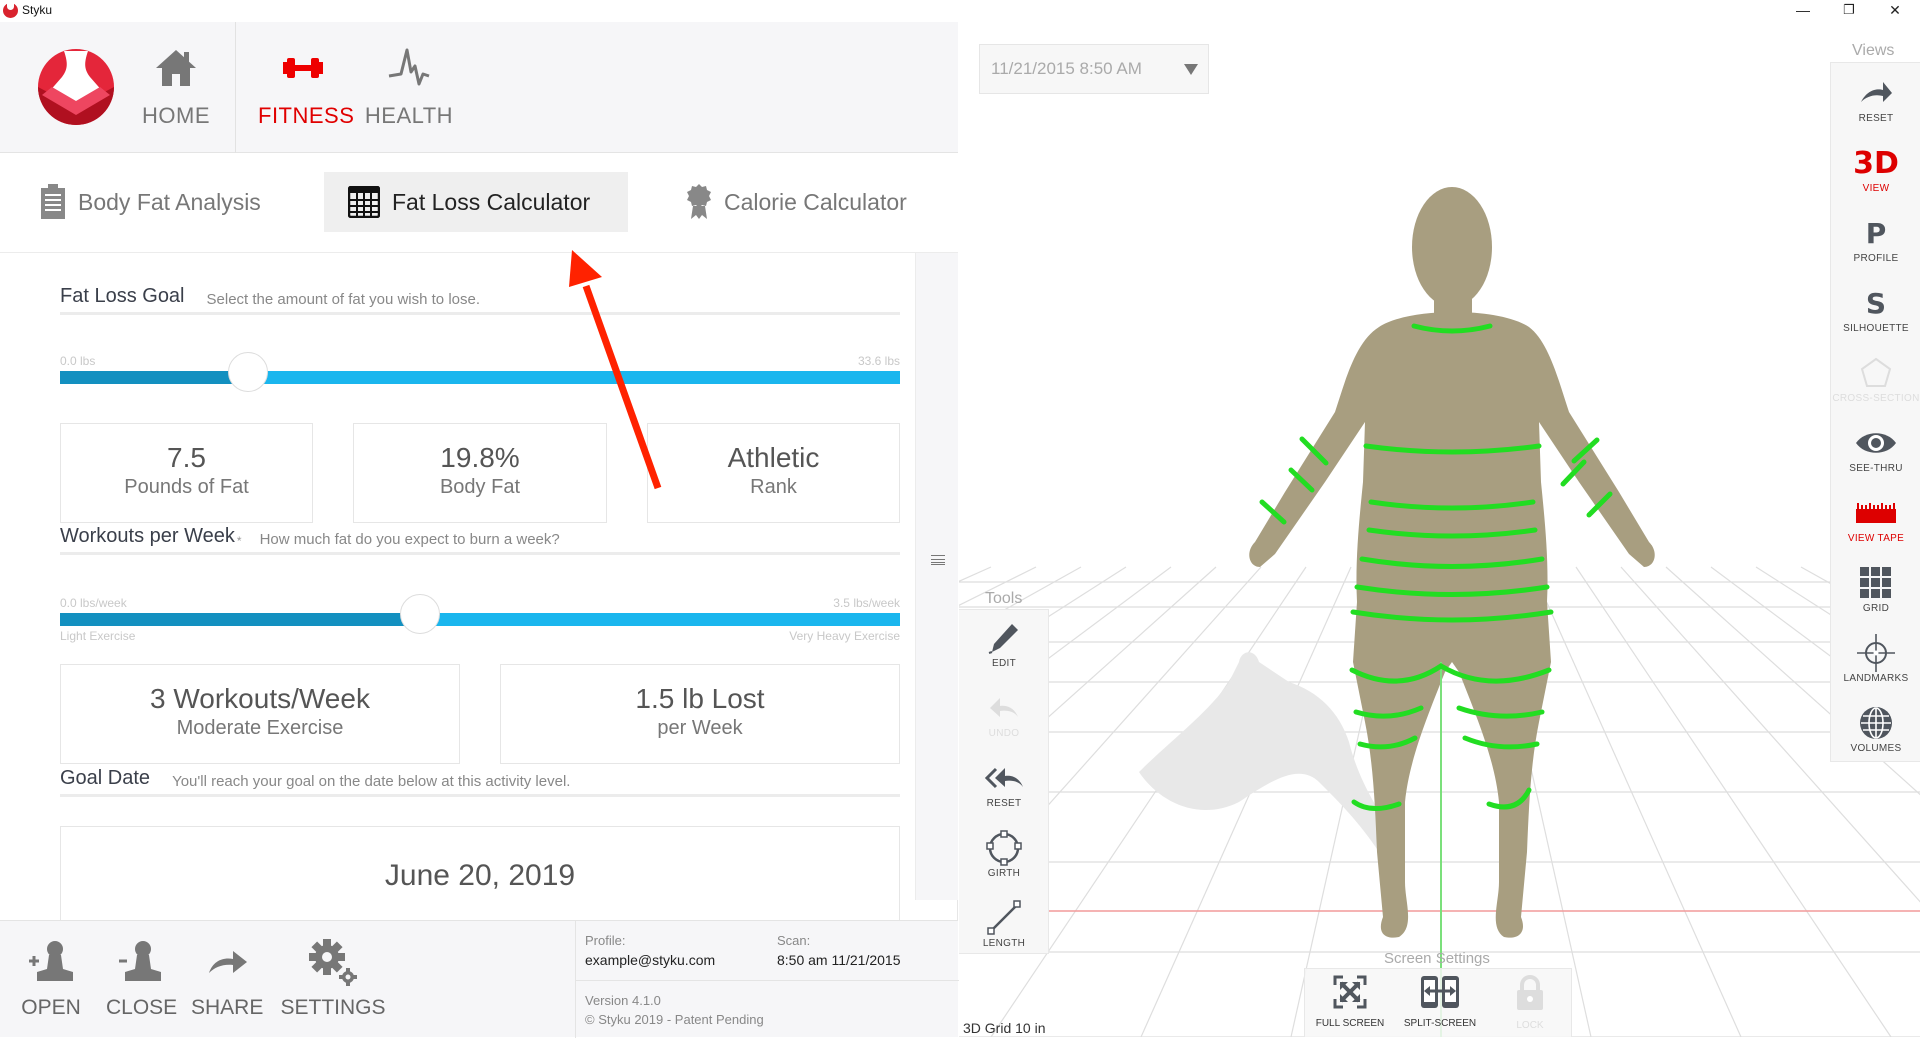 This screenshot has width=1920, height=1038. What do you see at coordinates (1350, 1002) in the screenshot?
I see `full-screen-button: FULL SCREEN` at bounding box center [1350, 1002].